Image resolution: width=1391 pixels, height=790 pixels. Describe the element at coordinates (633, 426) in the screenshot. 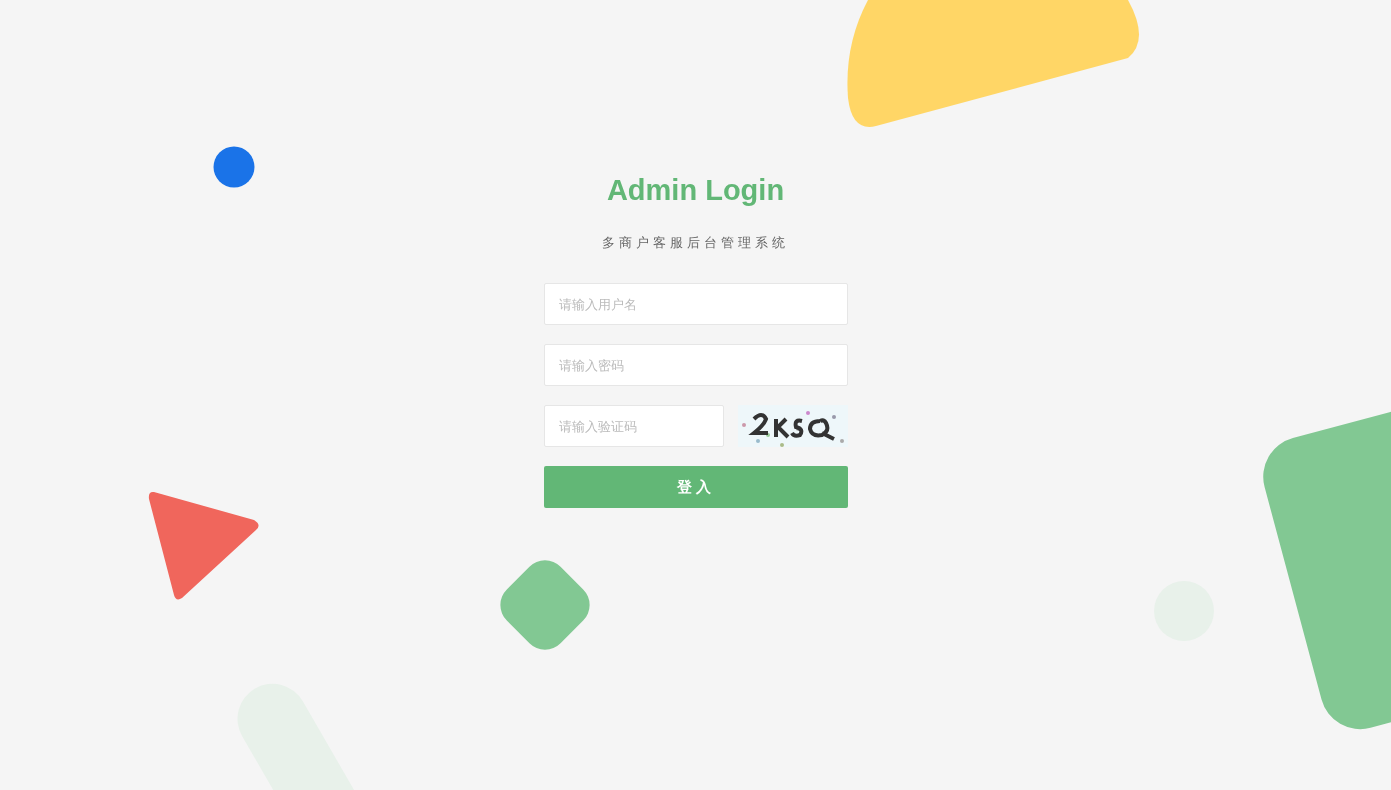

I see `captcha-field: 请输入验证码` at that location.